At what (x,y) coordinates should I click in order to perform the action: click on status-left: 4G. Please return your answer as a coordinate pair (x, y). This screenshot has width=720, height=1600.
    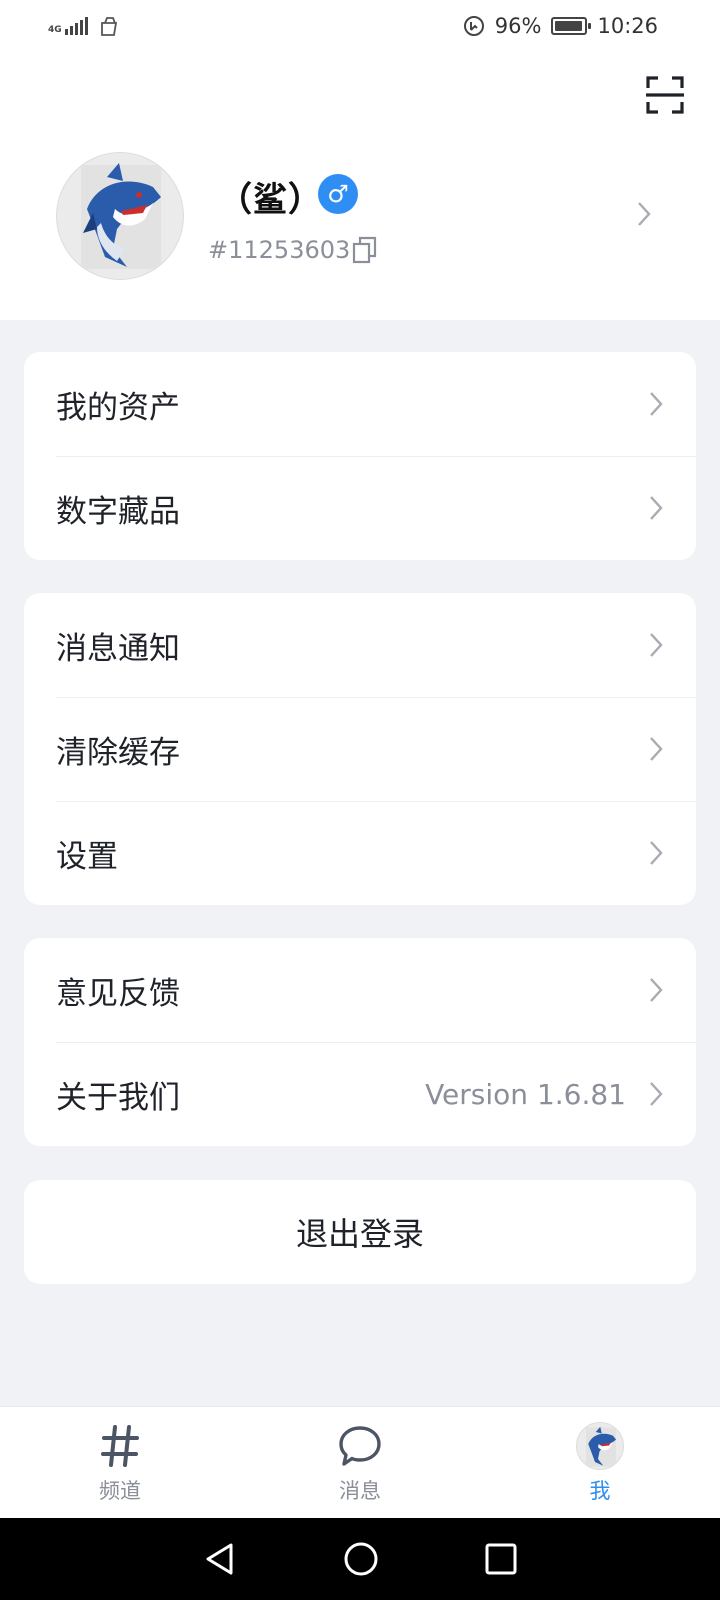
    Looking at the image, I should click on (84, 26).